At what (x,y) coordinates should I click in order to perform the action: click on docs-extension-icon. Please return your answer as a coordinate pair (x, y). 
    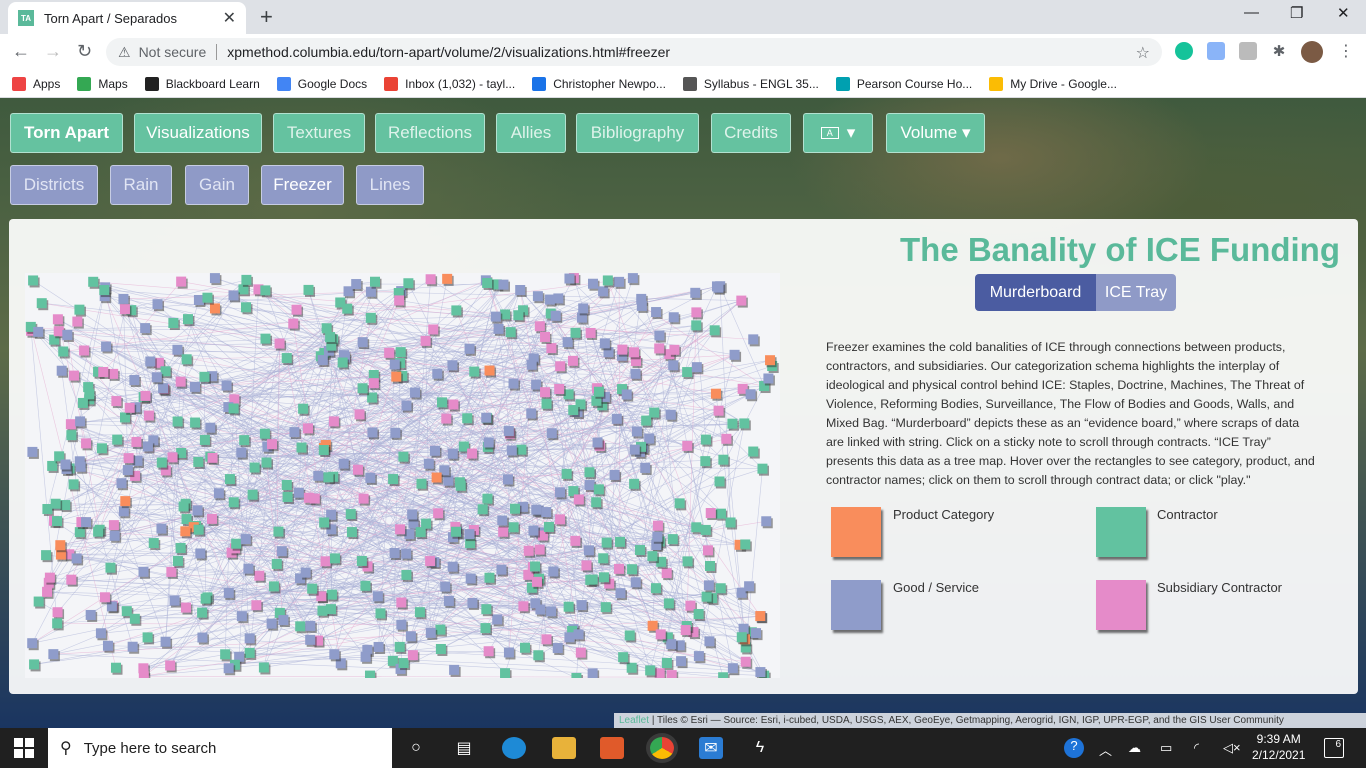
    Looking at the image, I should click on (1216, 51).